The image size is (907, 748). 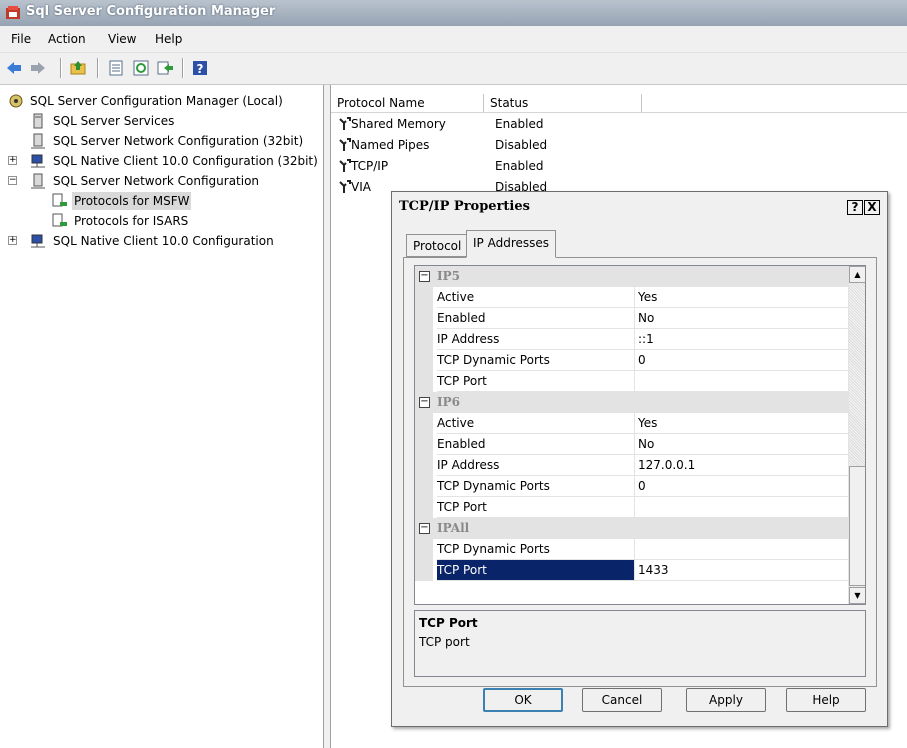 I want to click on list-item: Named Pipes Disabled, so click(x=617, y=145).